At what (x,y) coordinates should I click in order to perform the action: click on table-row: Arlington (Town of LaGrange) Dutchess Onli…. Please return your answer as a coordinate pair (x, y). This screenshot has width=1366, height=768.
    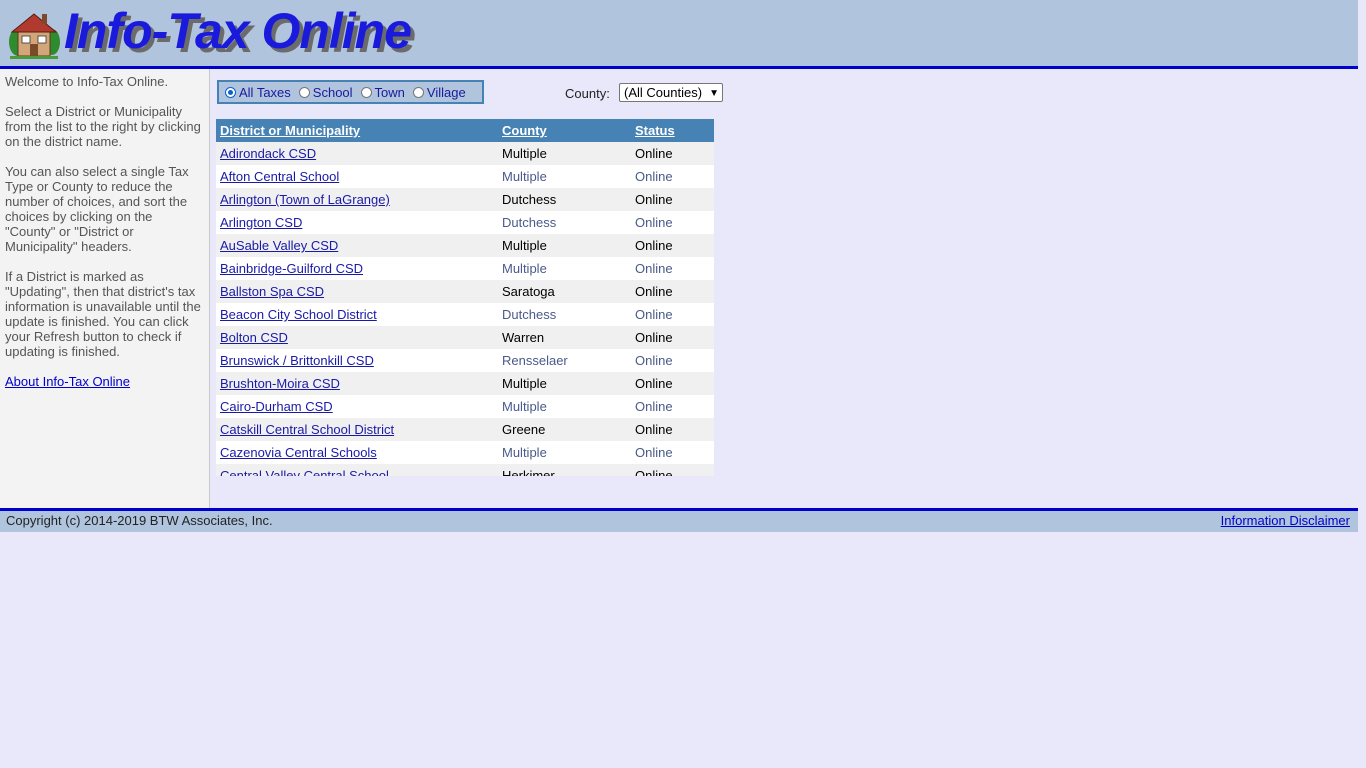
    Looking at the image, I should click on (465, 199).